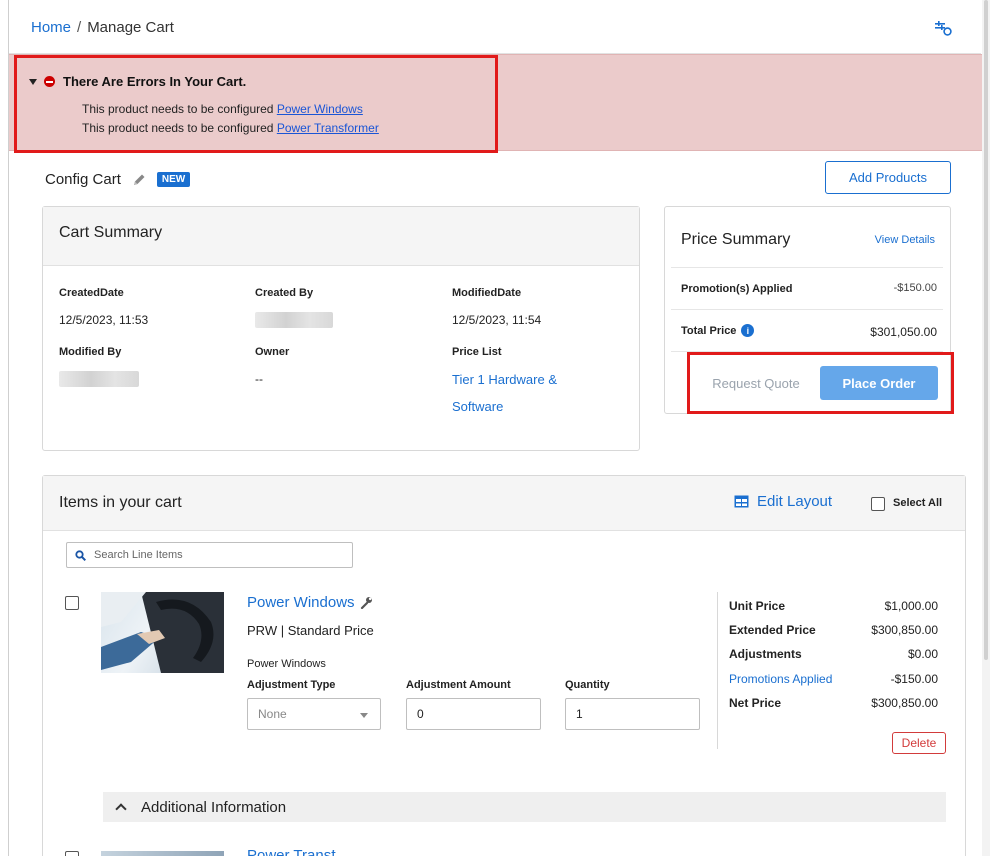  I want to click on adjustment-type-select: None, so click(314, 714).